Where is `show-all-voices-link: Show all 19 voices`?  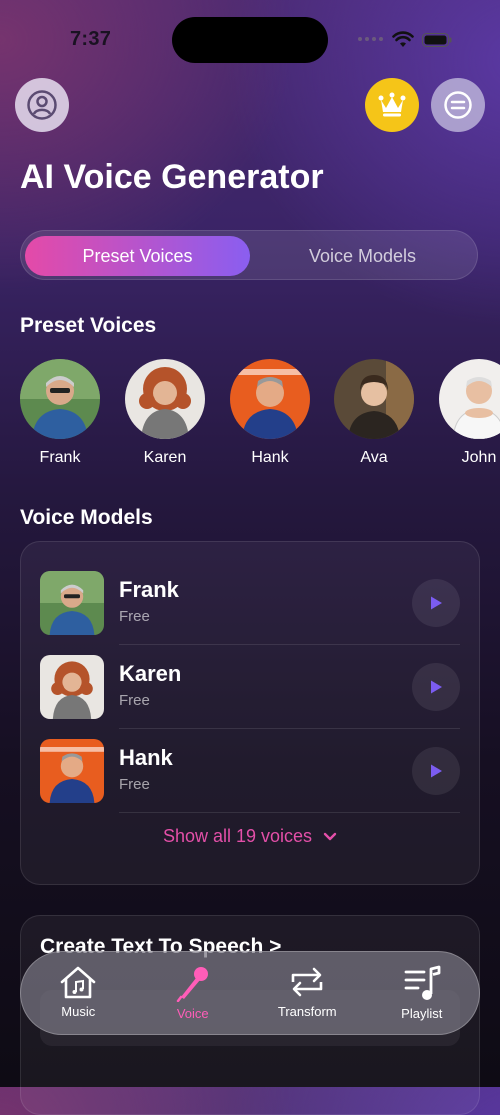 show-all-voices-link: Show all 19 voices is located at coordinates (250, 836).